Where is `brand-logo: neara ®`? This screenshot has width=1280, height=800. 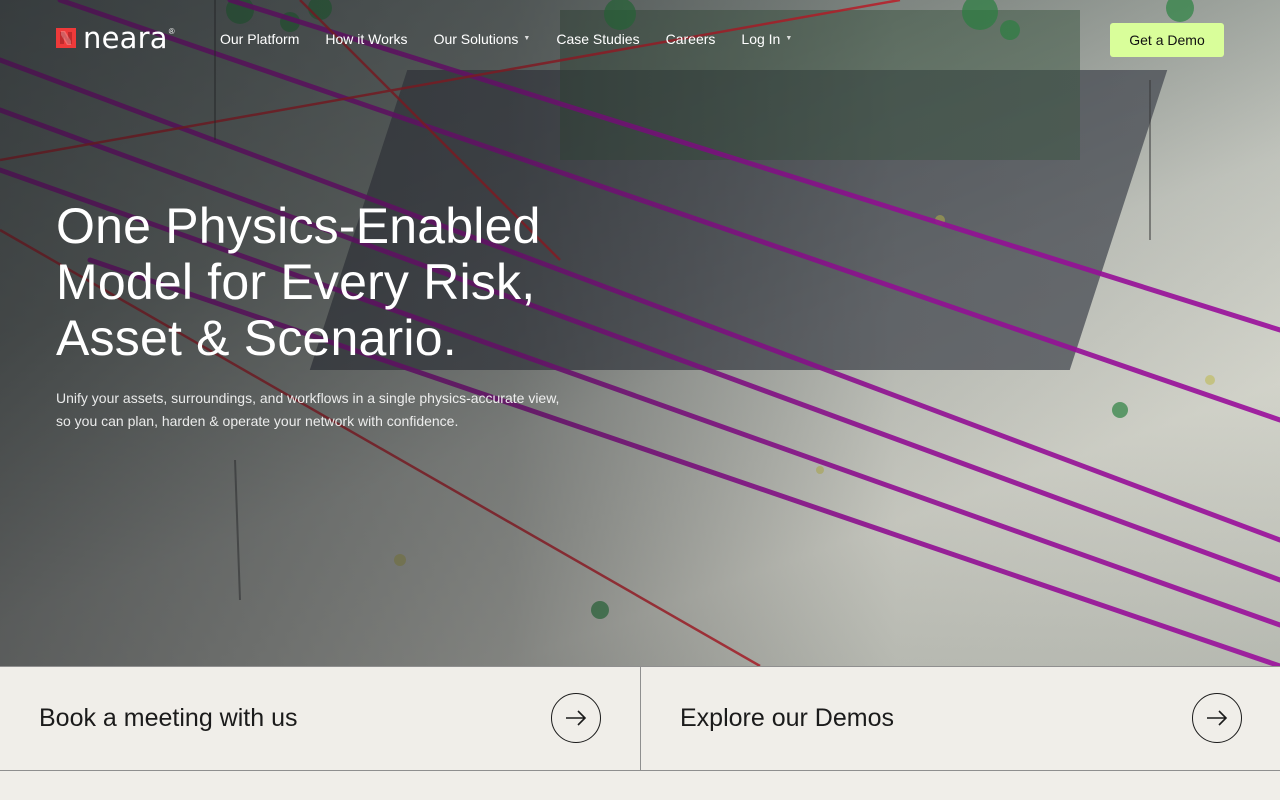
brand-logo: neara ® is located at coordinates (115, 38).